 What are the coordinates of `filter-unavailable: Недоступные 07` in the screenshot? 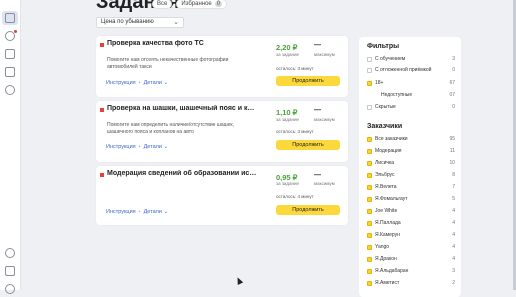 It's located at (411, 96).